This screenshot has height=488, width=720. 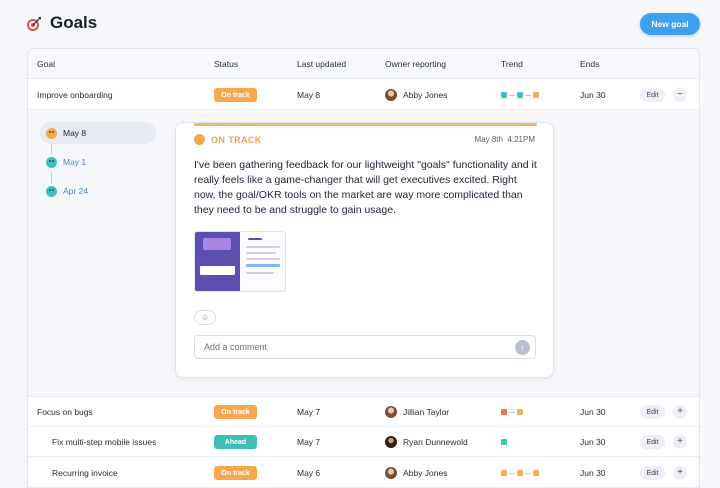 What do you see at coordinates (505, 139) in the screenshot?
I see `update-timestamp: May 8th 4:21PM` at bounding box center [505, 139].